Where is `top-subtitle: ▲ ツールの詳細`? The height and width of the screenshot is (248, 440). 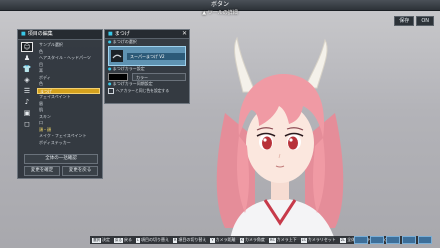
top-subtitle: ▲ ツールの詳細 is located at coordinates (220, 13).